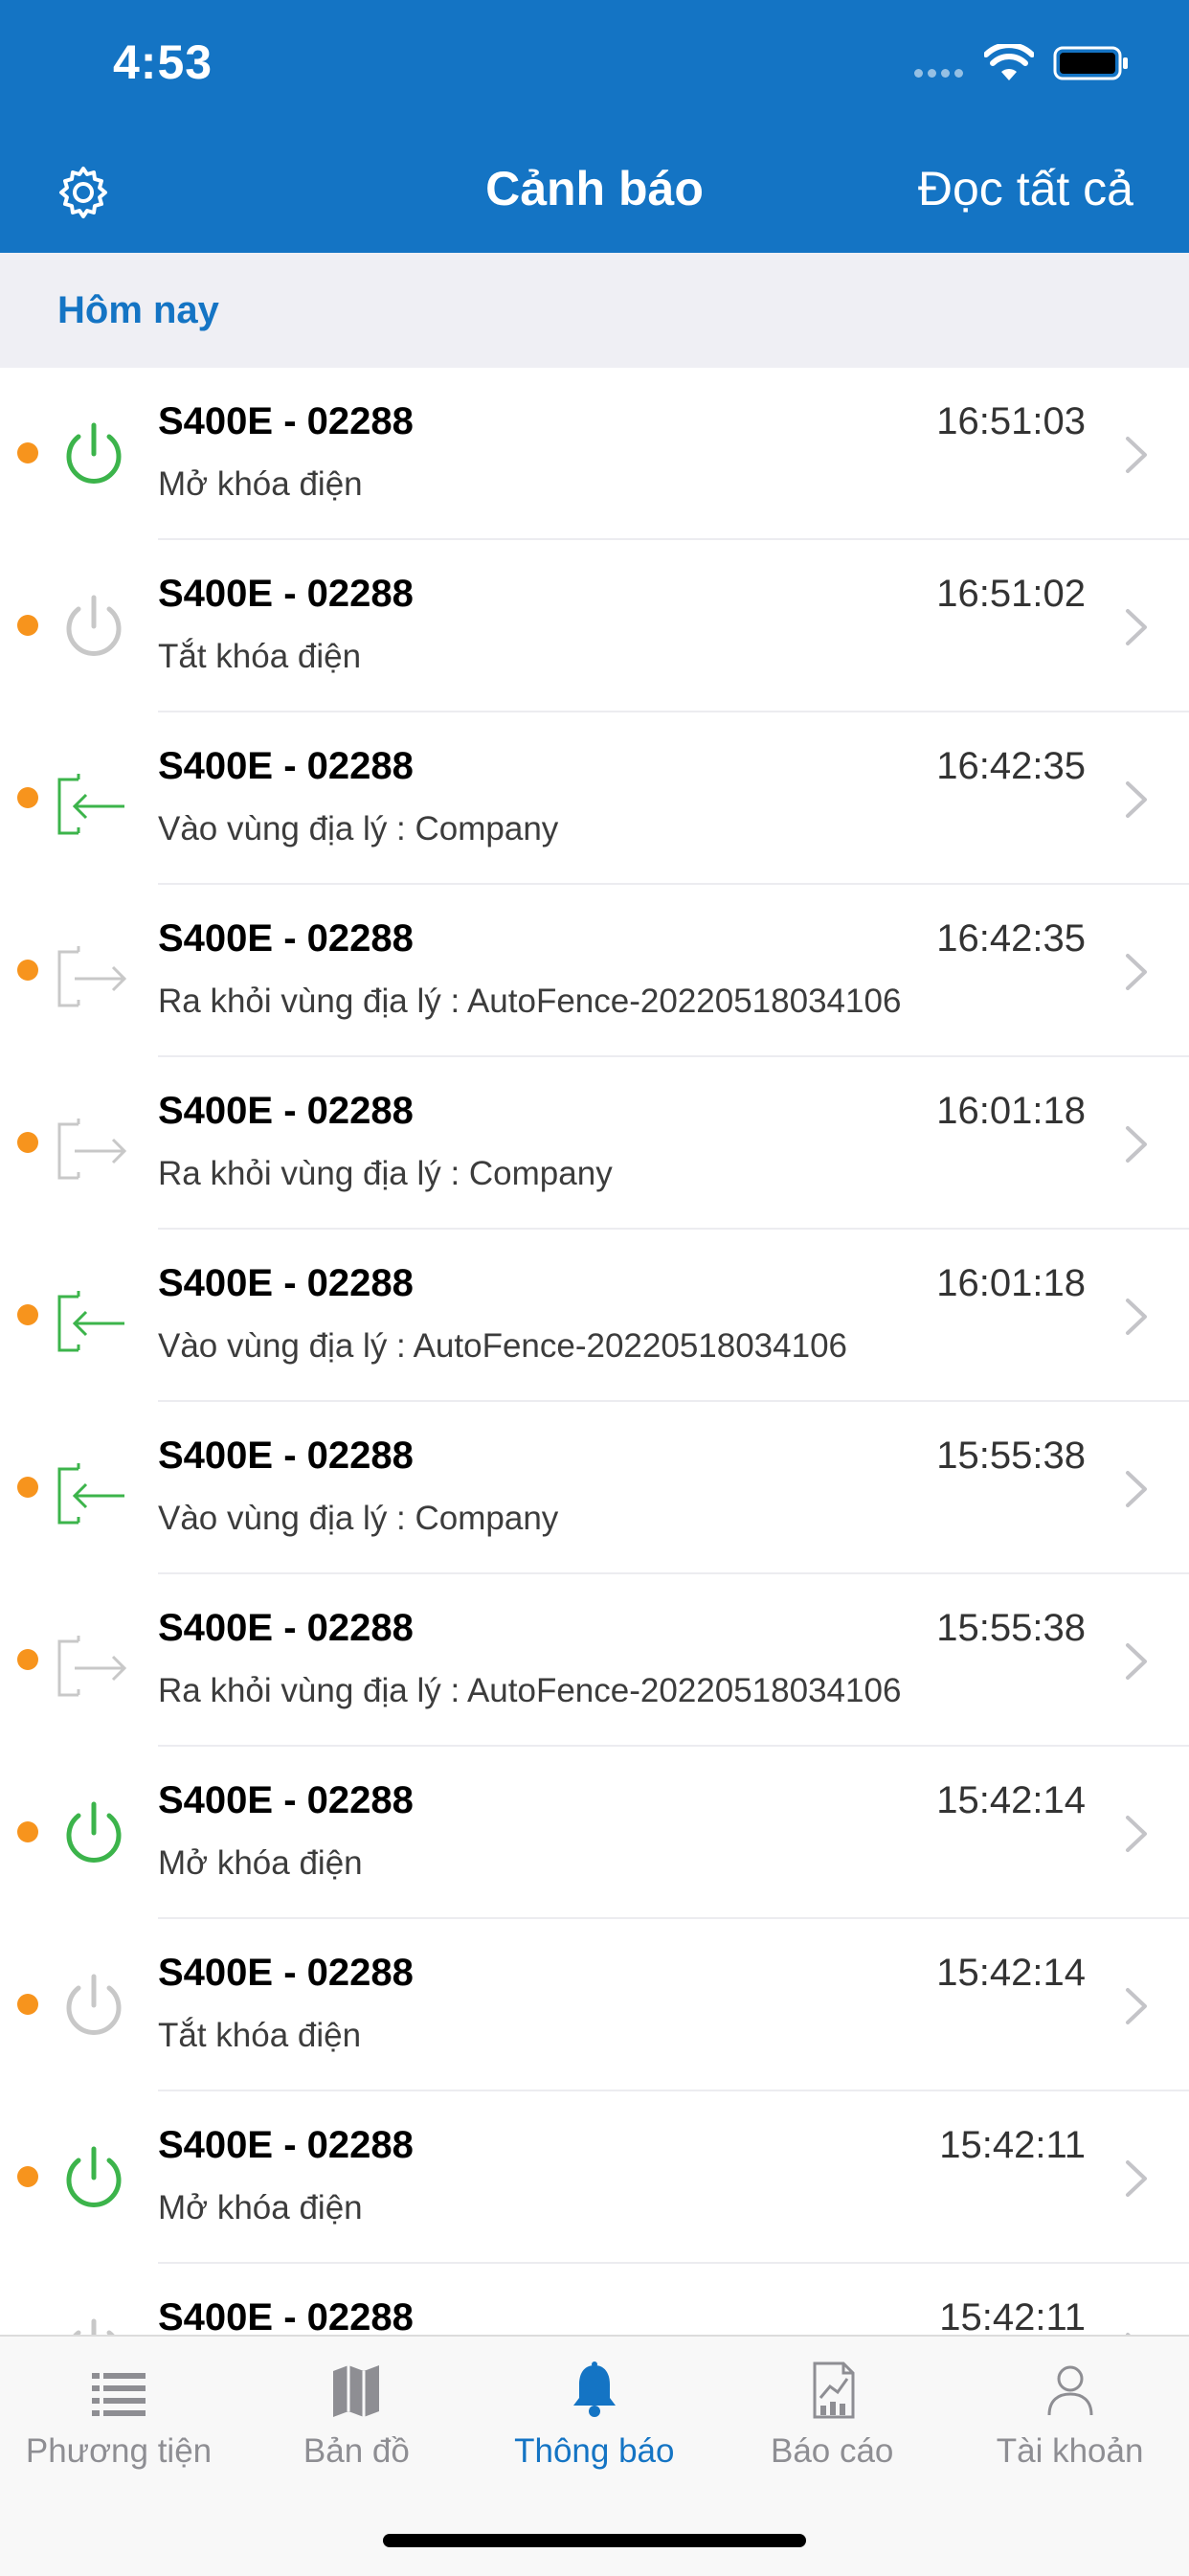 This screenshot has height=2576, width=1189. What do you see at coordinates (118, 2390) in the screenshot?
I see `list-icon` at bounding box center [118, 2390].